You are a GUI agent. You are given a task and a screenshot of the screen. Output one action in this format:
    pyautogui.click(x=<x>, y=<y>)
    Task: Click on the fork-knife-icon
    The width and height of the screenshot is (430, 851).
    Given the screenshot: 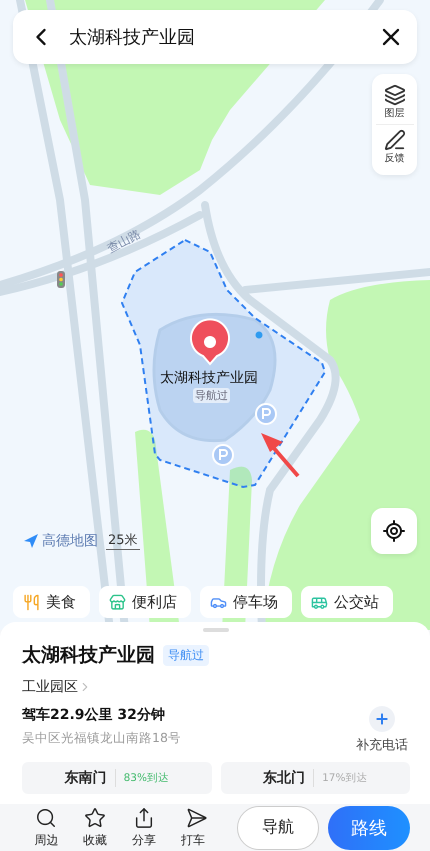 What is the action you would take?
    pyautogui.click(x=31, y=602)
    